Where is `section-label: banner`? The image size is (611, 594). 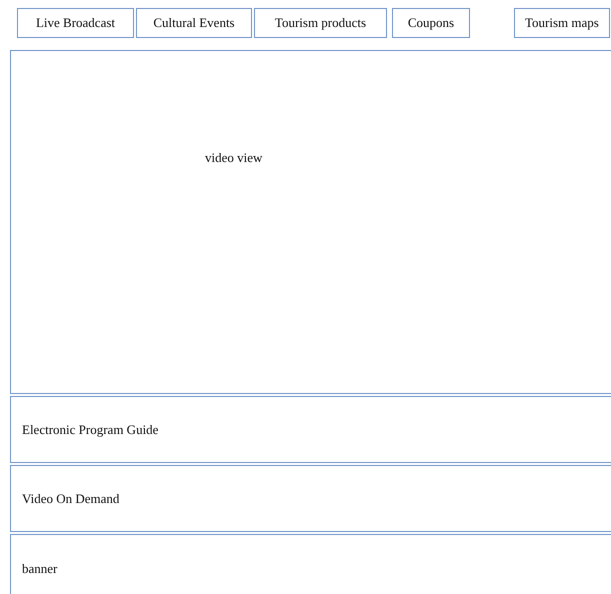
section-label: banner is located at coordinates (40, 569).